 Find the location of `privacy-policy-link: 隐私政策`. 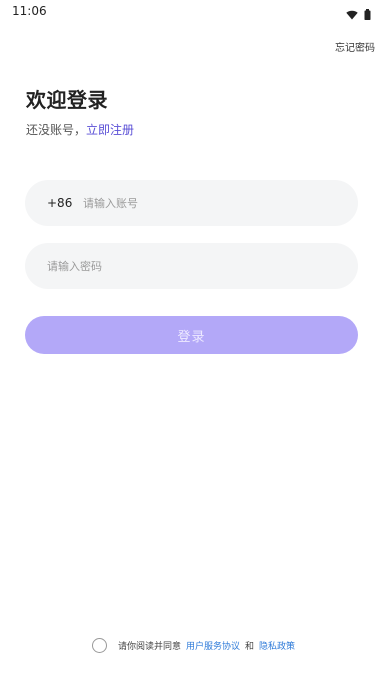

privacy-policy-link: 隐私政策 is located at coordinates (277, 645).